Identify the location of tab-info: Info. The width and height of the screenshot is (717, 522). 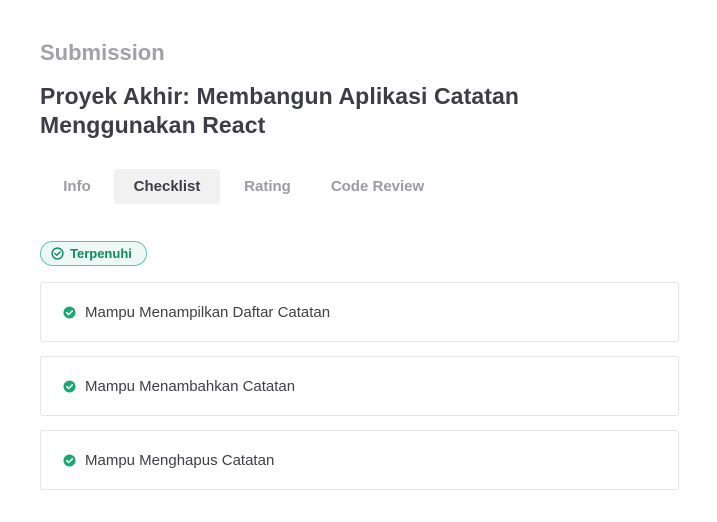
(77, 186).